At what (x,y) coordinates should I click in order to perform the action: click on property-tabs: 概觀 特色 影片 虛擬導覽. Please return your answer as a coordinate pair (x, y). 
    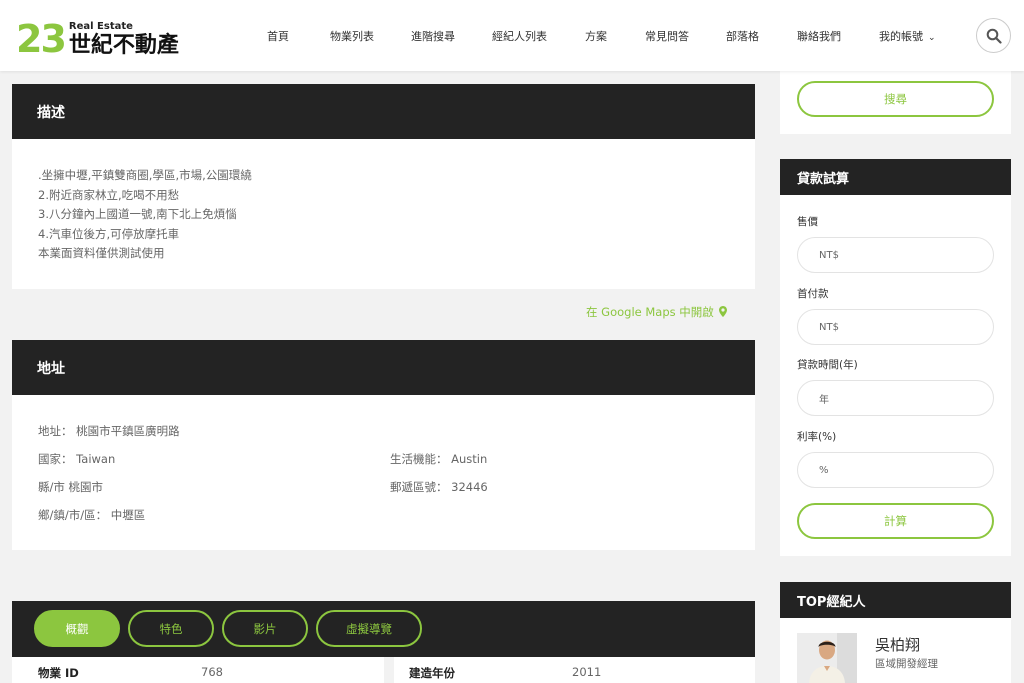
    Looking at the image, I should click on (383, 629).